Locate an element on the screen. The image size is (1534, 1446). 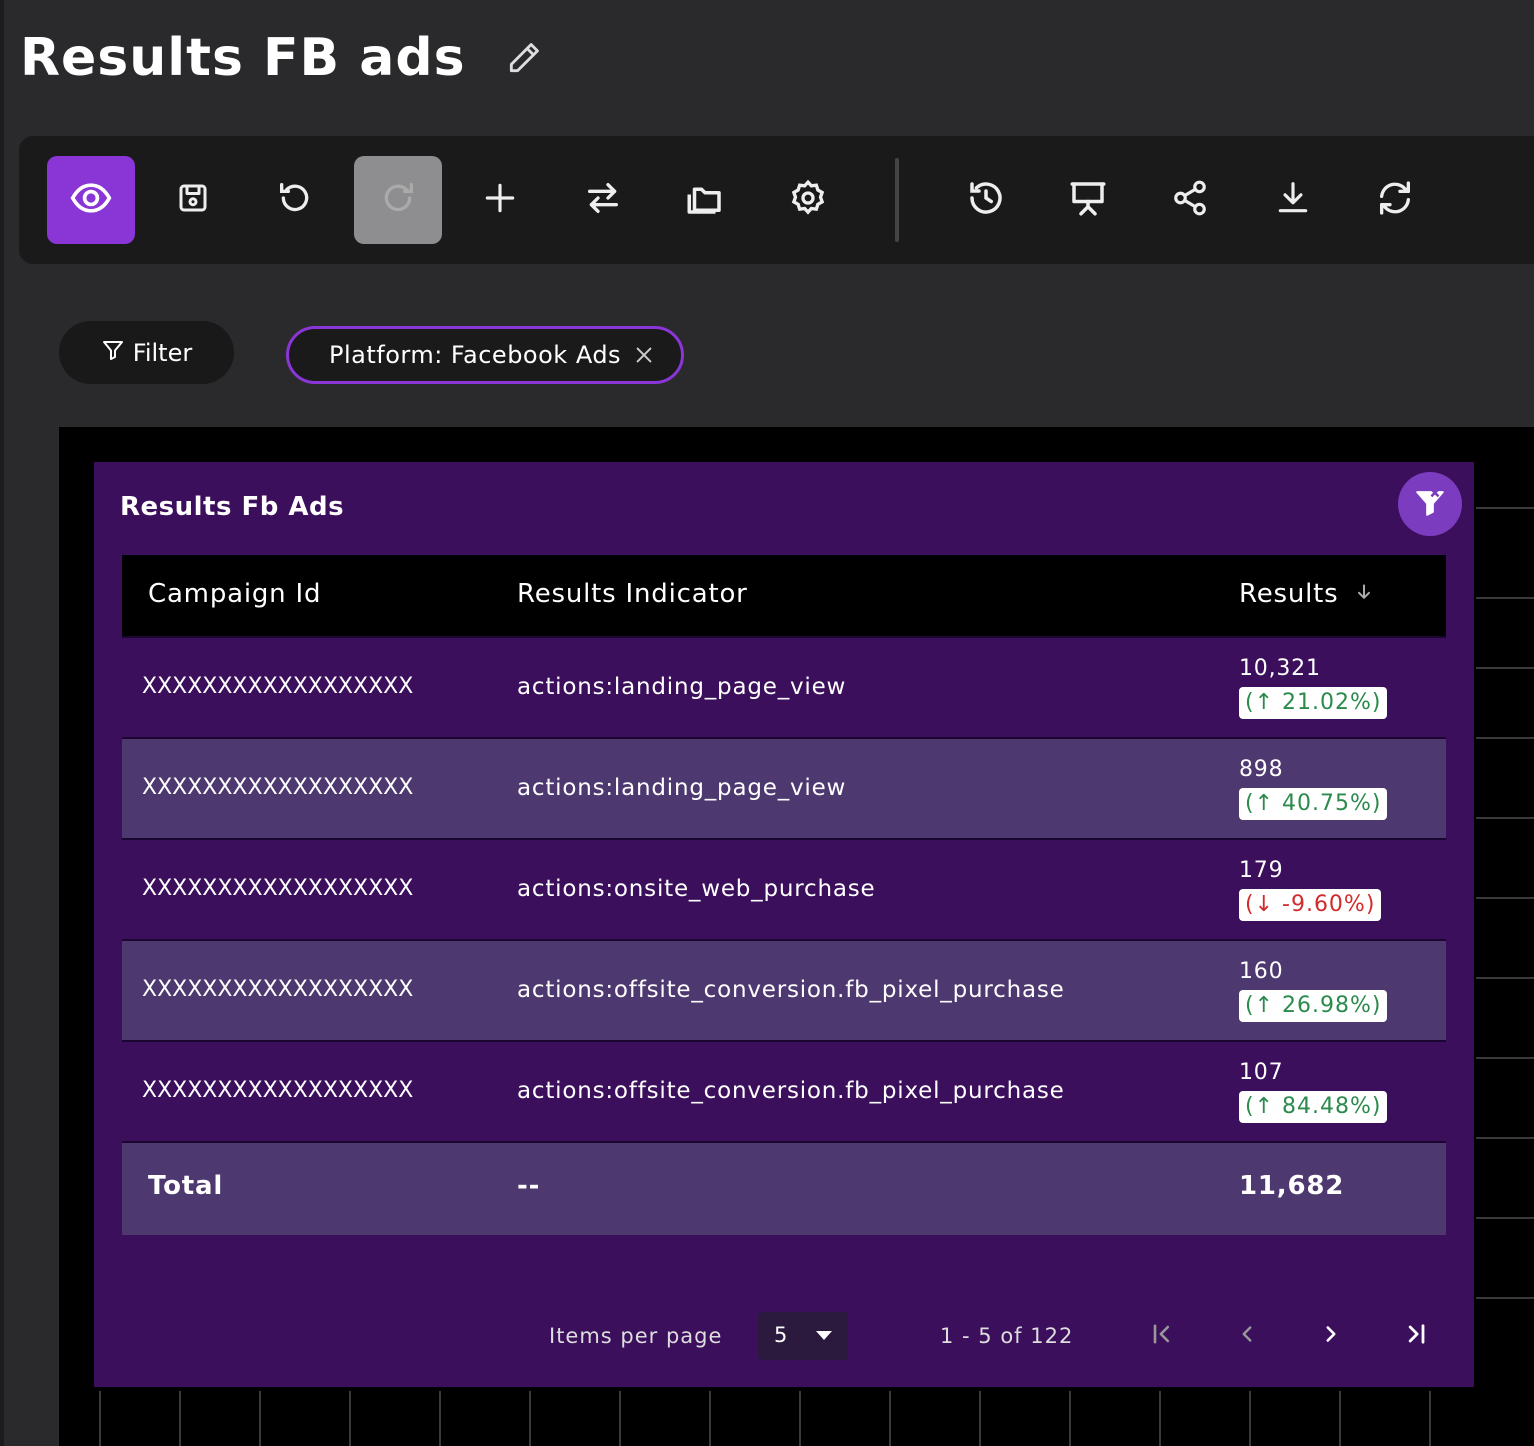
pencil-icon is located at coordinates (524, 58).